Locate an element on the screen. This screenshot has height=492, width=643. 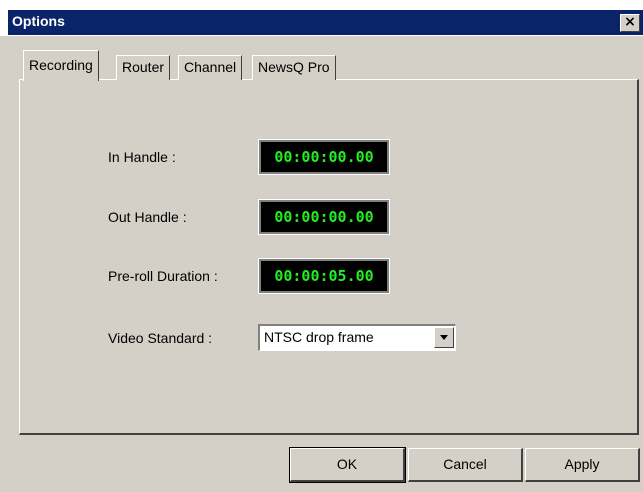
tab-channel: Channel is located at coordinates (210, 67).